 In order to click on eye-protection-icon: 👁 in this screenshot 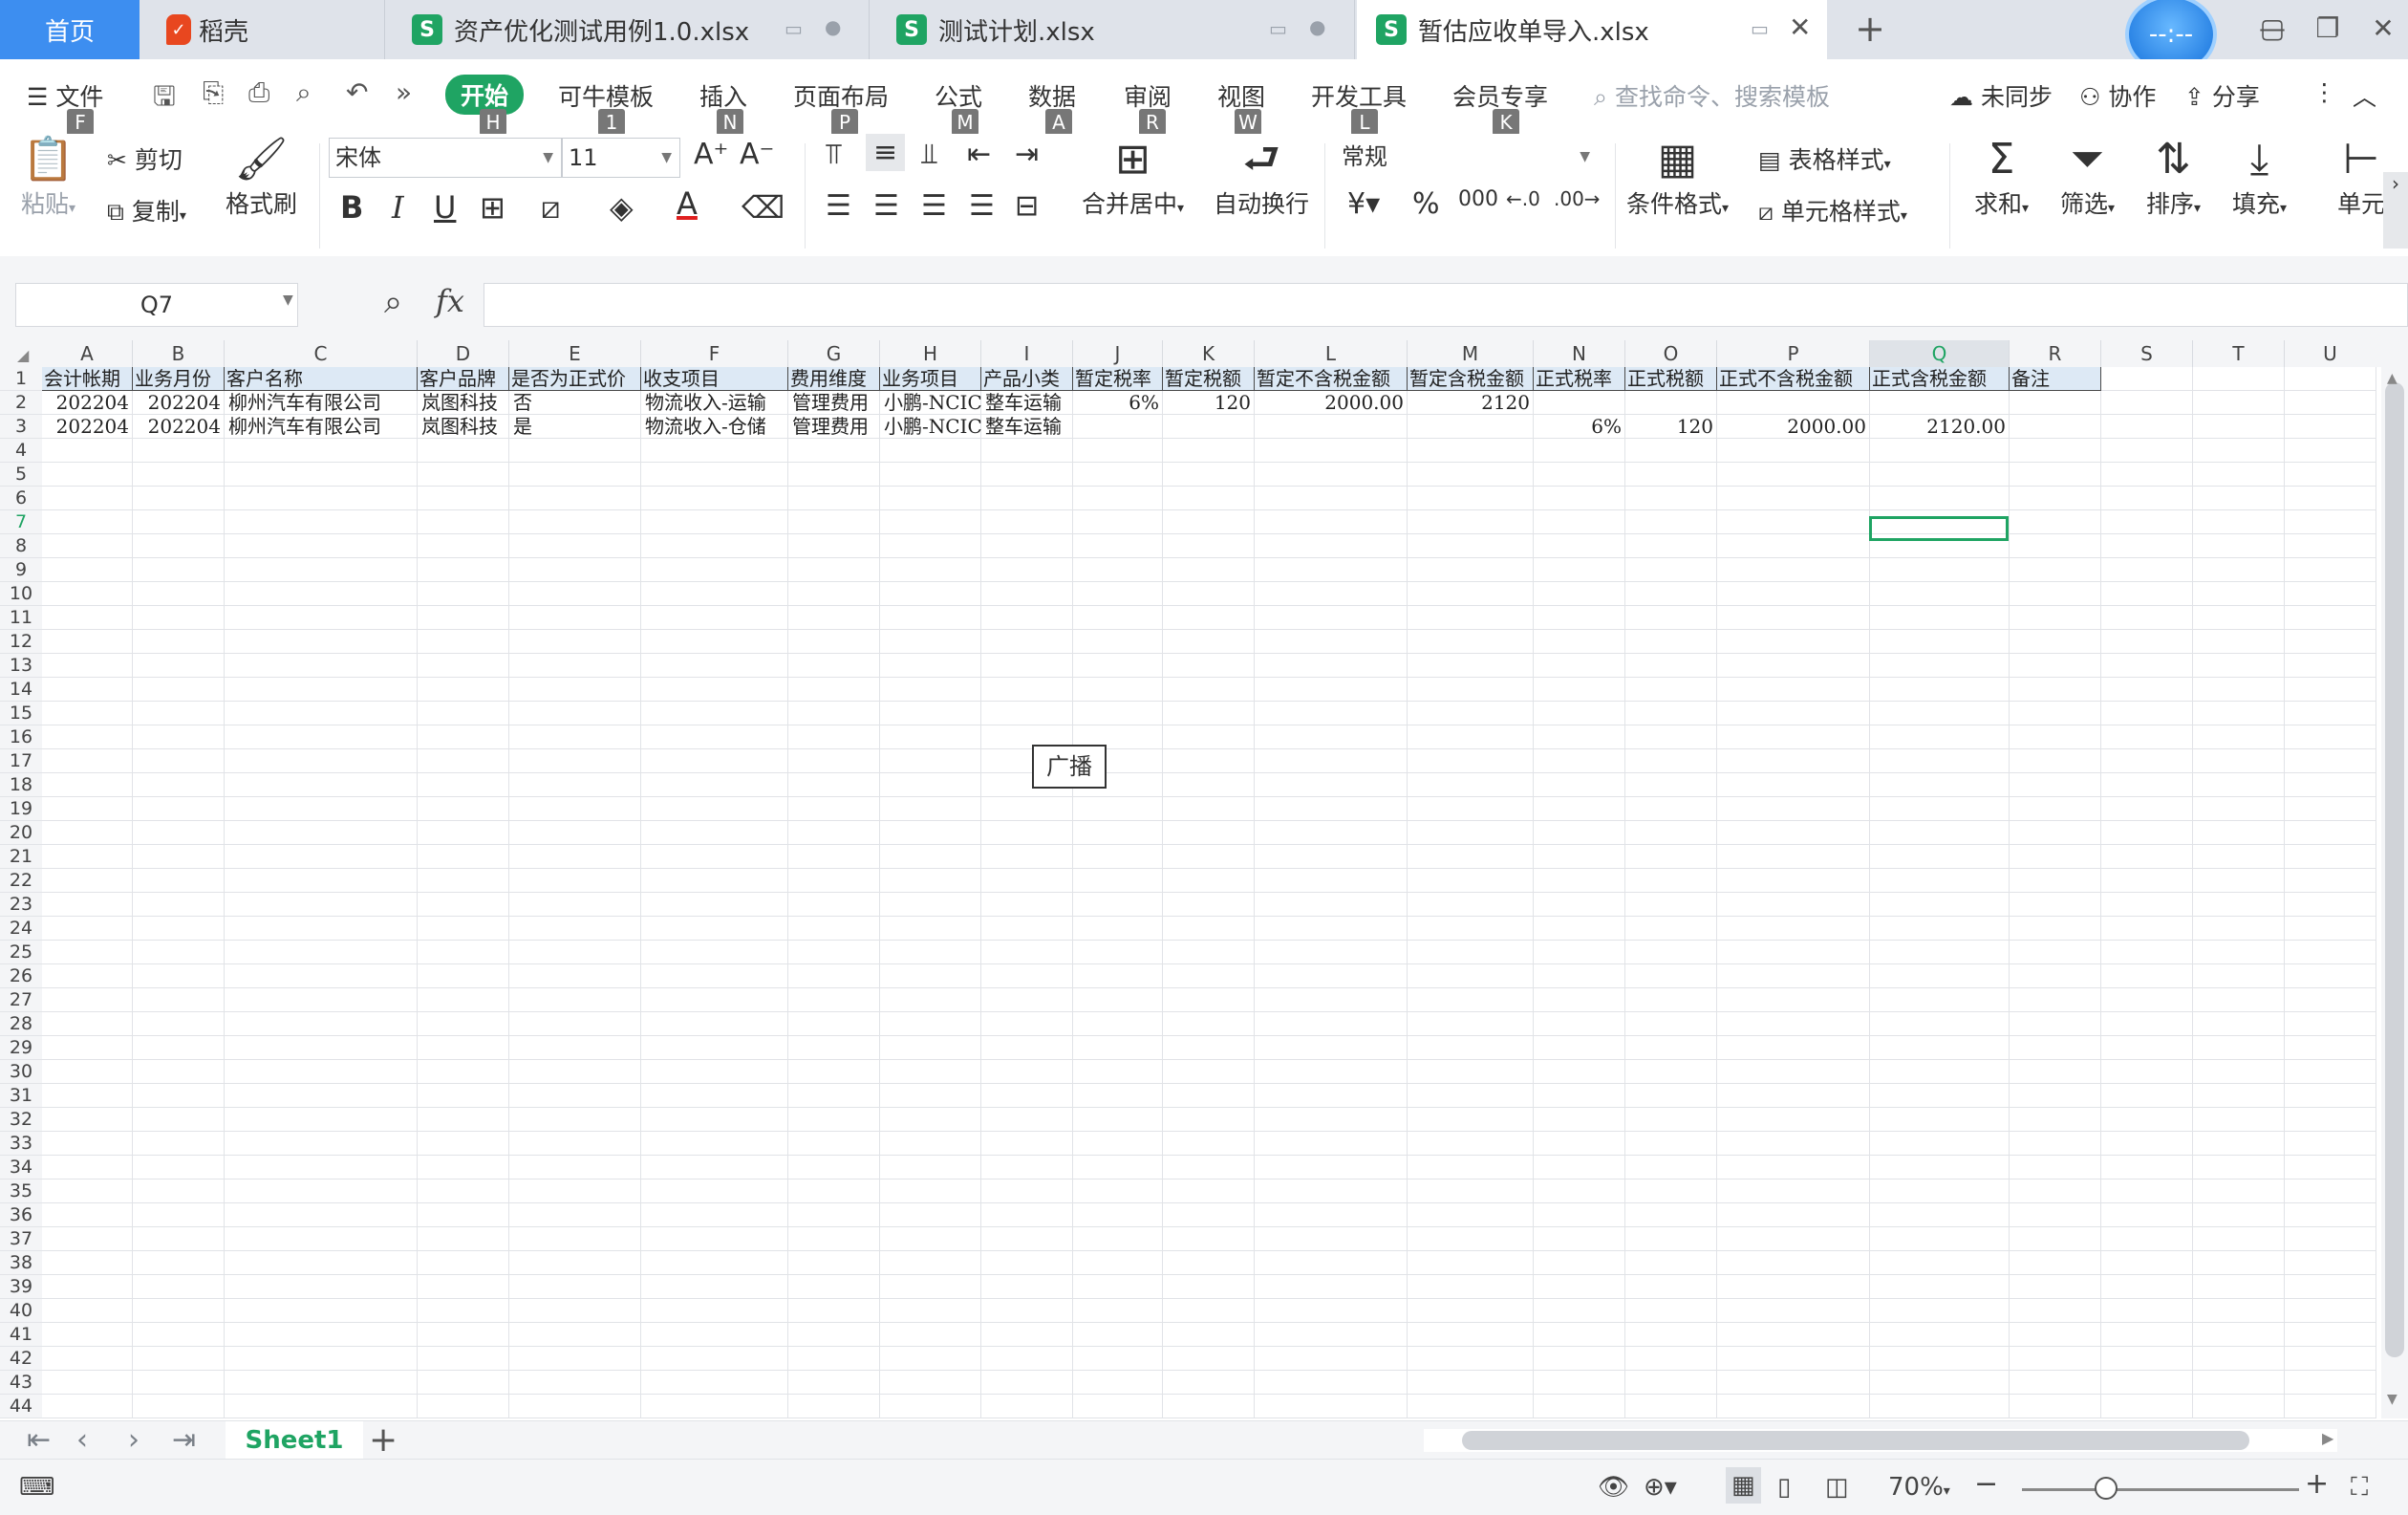, I will do `click(1614, 1487)`.